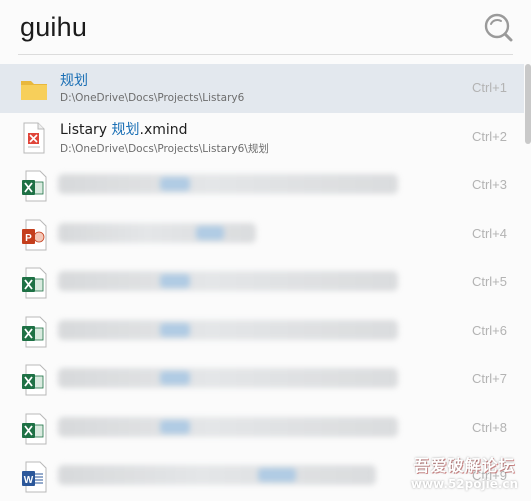 This screenshot has height=501, width=531. Describe the element at coordinates (265, 54) in the screenshot. I see `search-divider` at that location.